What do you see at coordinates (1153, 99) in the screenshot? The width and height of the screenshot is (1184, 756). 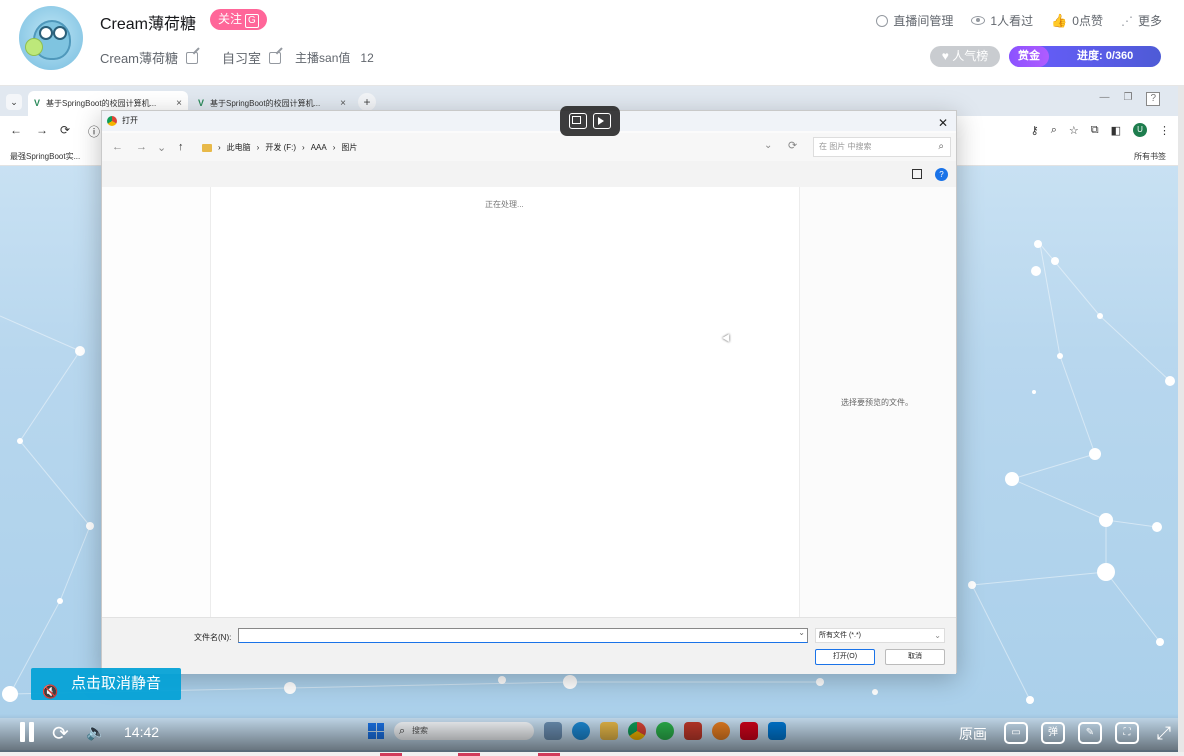 I see `help-icon: ?` at bounding box center [1153, 99].